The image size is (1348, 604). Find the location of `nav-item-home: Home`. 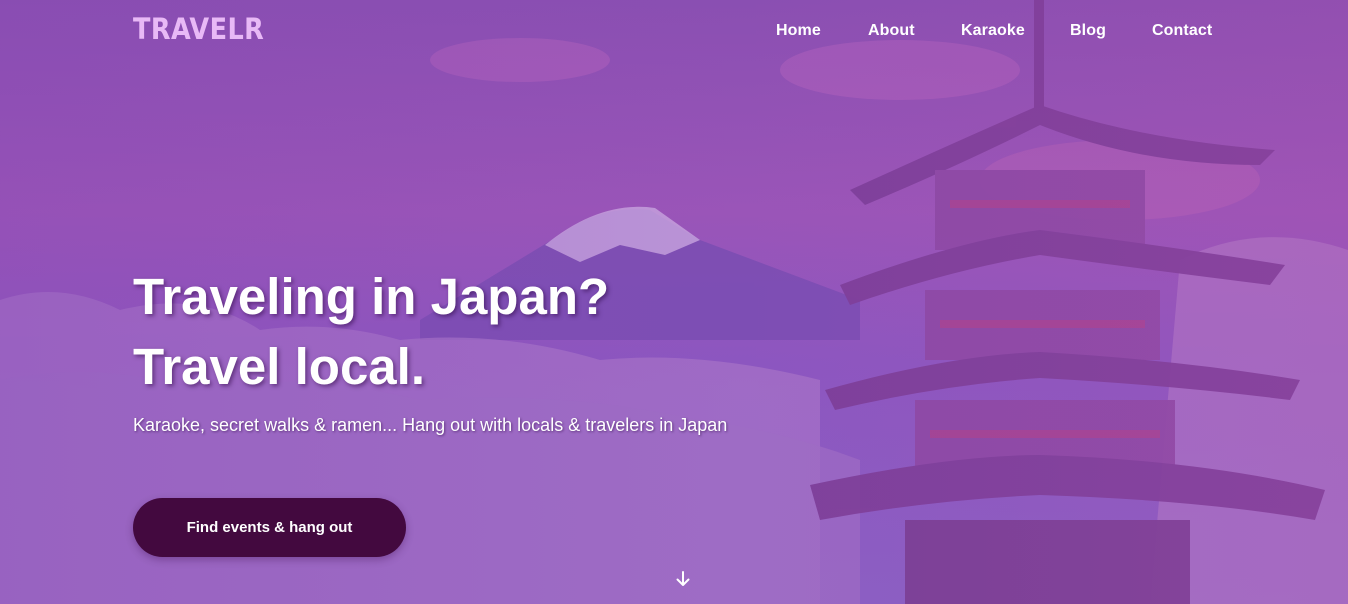

nav-item-home: Home is located at coordinates (798, 31).